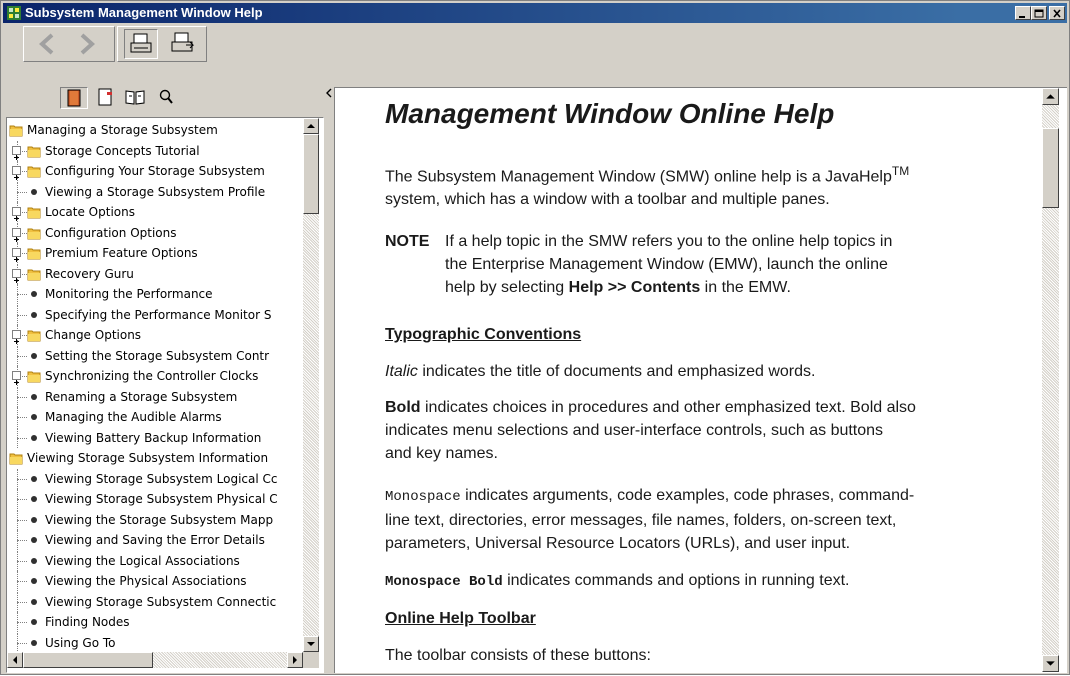  Describe the element at coordinates (1023, 13) in the screenshot. I see `minimize-button` at that location.